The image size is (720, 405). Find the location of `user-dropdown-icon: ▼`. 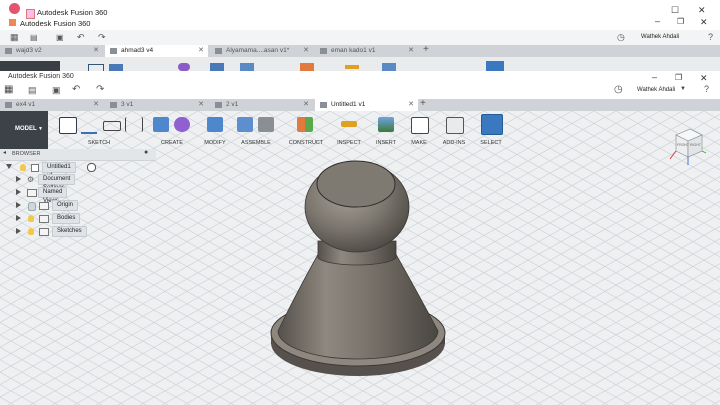

user-dropdown-icon: ▼ is located at coordinates (683, 89).